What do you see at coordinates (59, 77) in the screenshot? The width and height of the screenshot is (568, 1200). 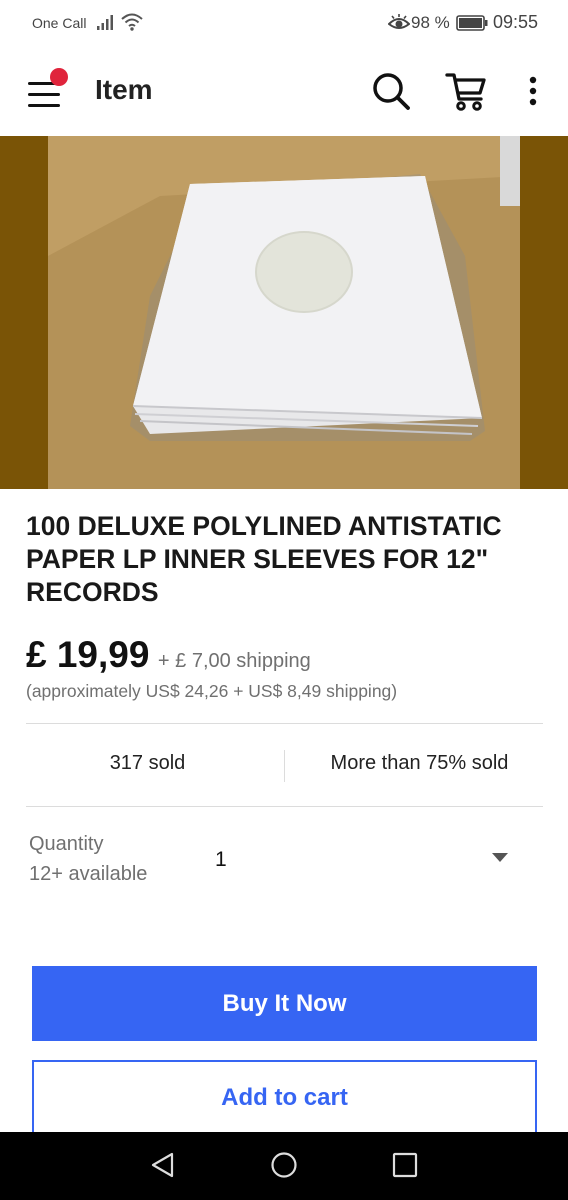 I see `notification-dot` at bounding box center [59, 77].